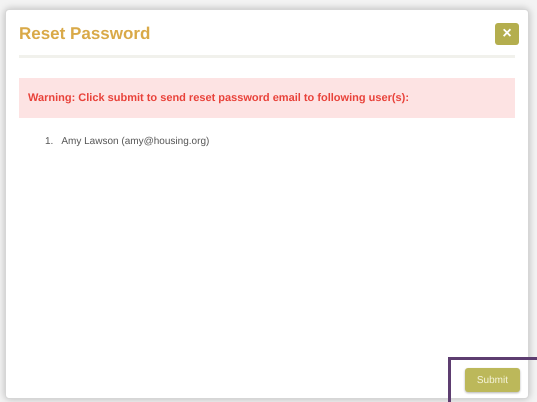  Describe the element at coordinates (492, 380) in the screenshot. I see `submit-button: Submit` at that location.